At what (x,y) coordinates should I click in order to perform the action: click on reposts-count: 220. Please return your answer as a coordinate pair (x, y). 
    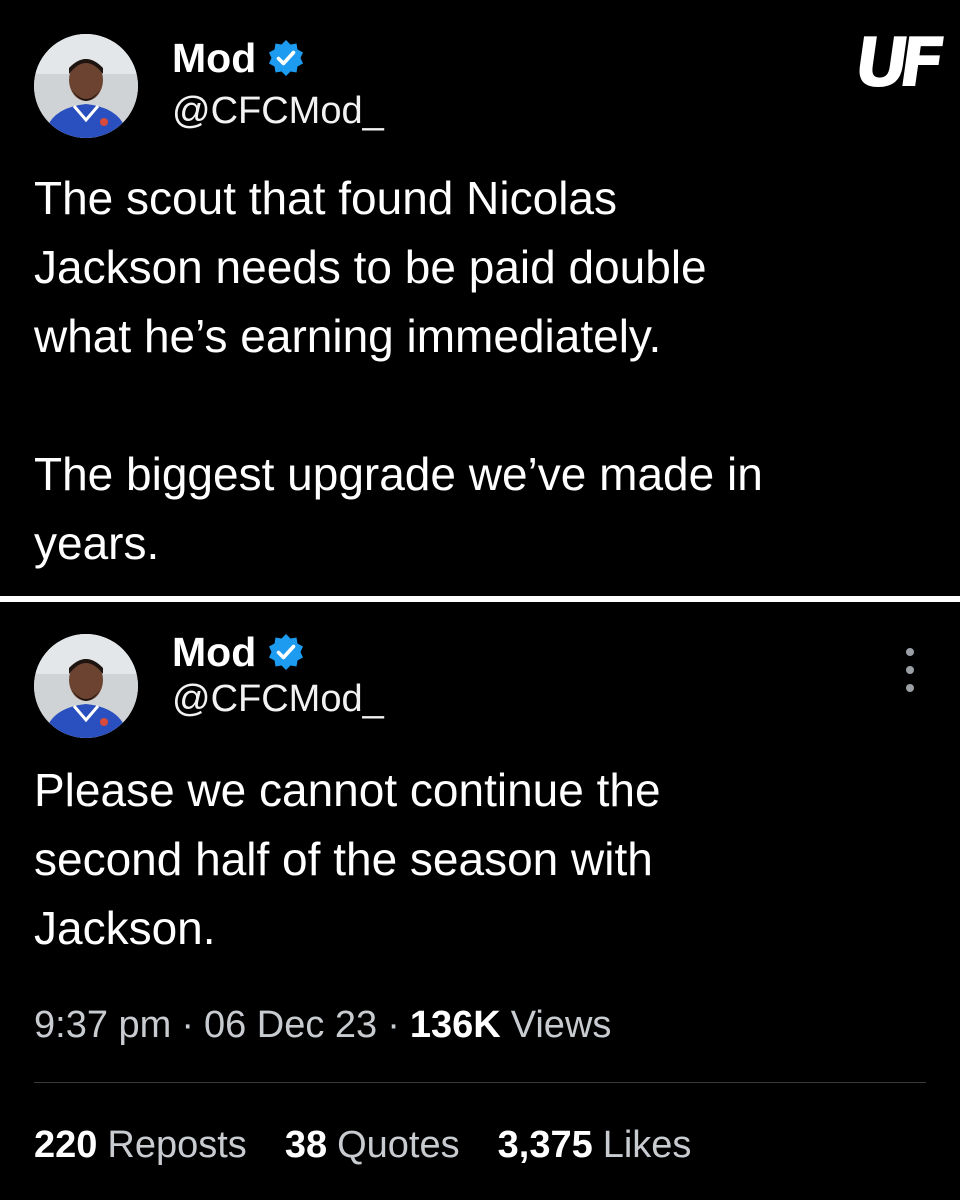
    Looking at the image, I should click on (66, 1145).